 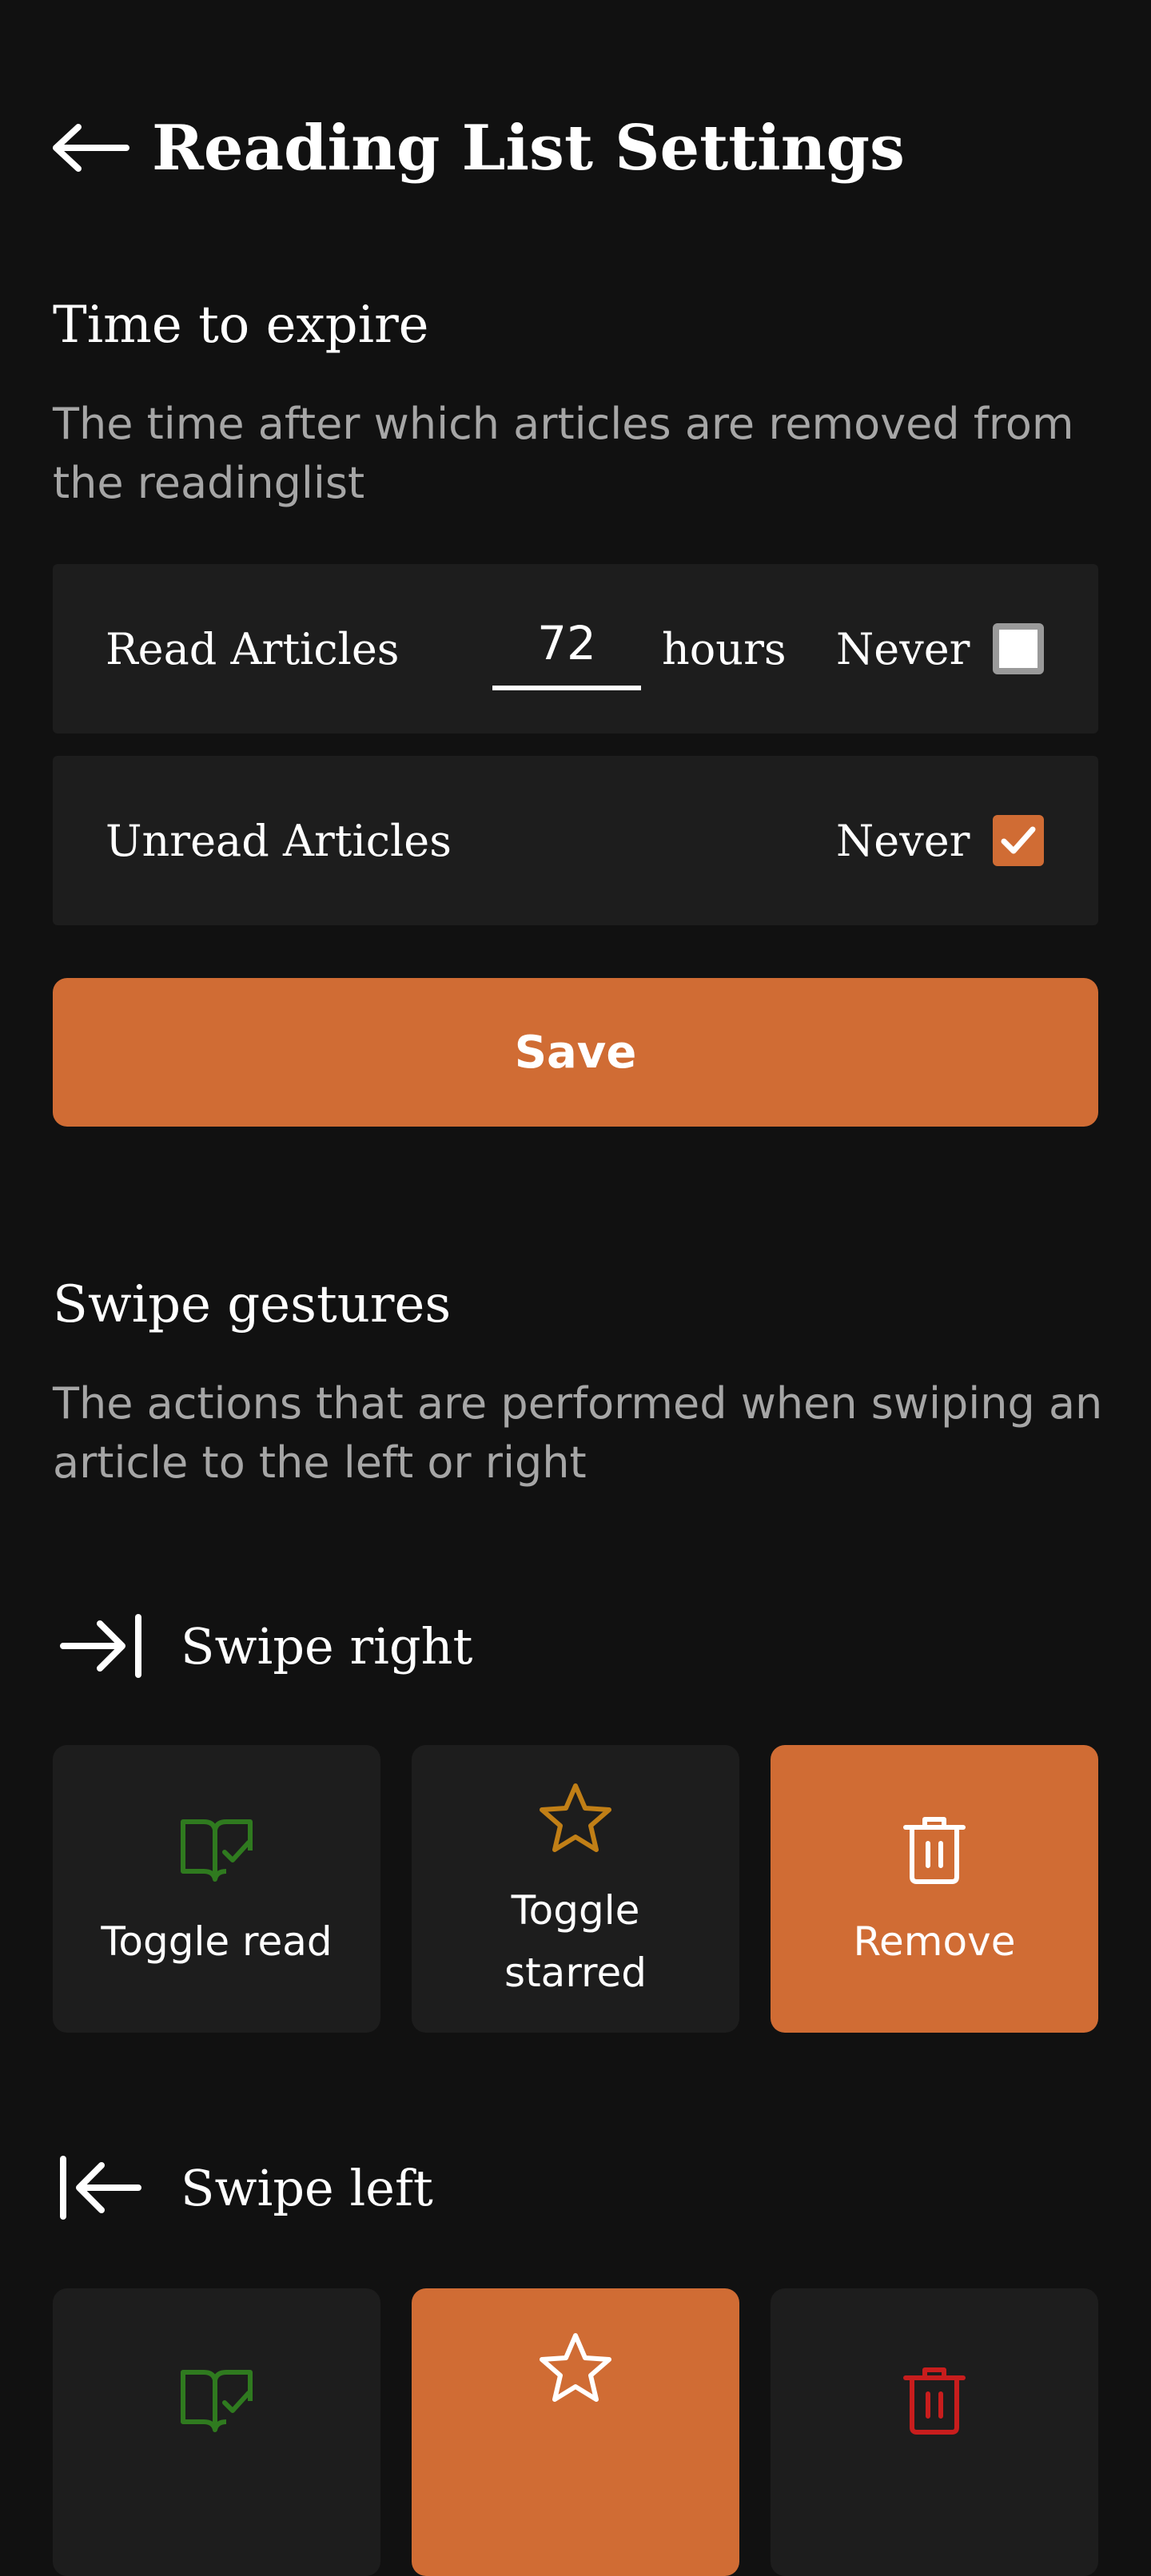 I want to click on swipe-left-header: Swipe left, so click(x=453, y=2188).